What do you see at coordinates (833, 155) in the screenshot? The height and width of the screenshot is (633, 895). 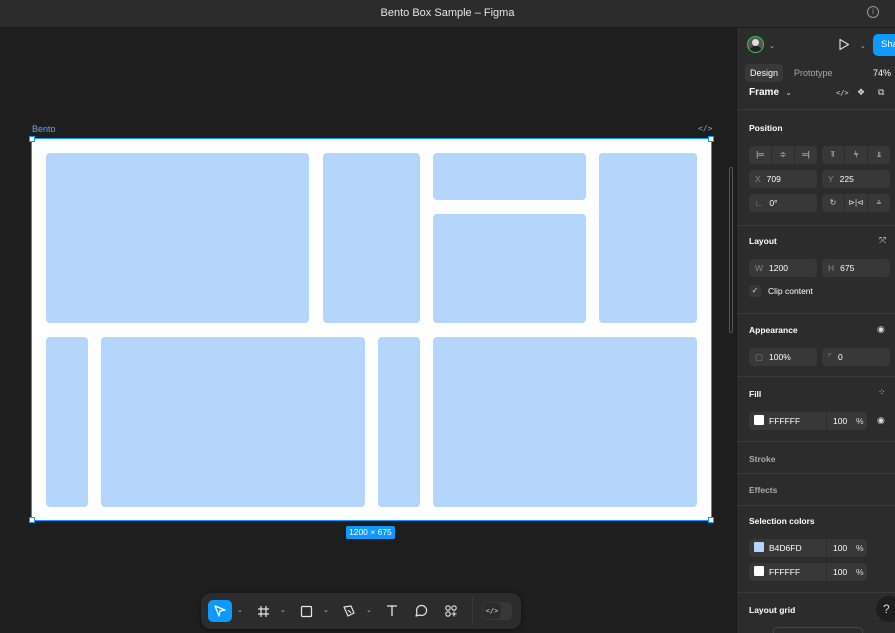 I see `align-top-icon: ⫪` at bounding box center [833, 155].